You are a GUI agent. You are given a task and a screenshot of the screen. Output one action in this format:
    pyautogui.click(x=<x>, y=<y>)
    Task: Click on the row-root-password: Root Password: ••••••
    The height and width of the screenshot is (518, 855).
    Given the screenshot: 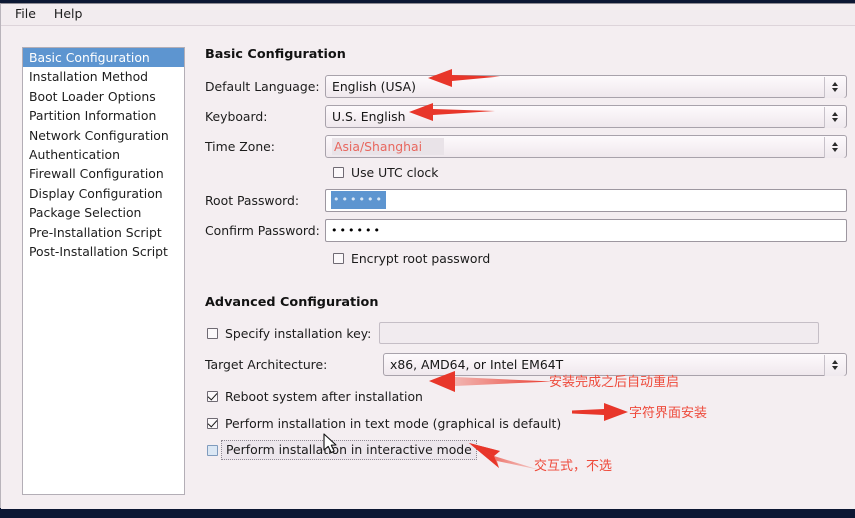 What is the action you would take?
    pyautogui.click(x=522, y=200)
    